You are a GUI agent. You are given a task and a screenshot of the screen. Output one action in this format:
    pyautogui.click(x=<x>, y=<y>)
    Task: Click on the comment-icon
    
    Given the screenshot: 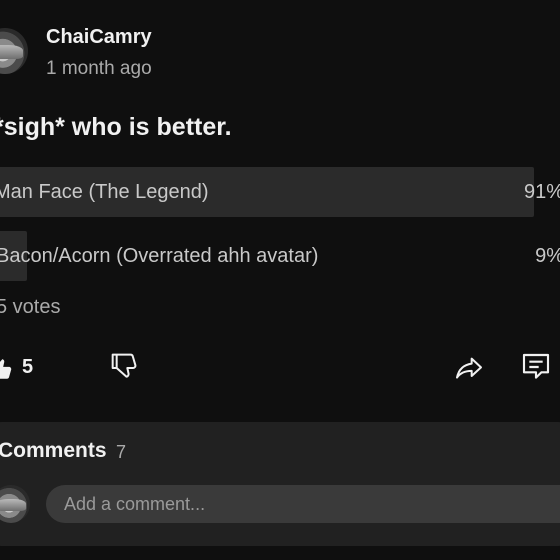 What is the action you would take?
    pyautogui.click(x=536, y=366)
    